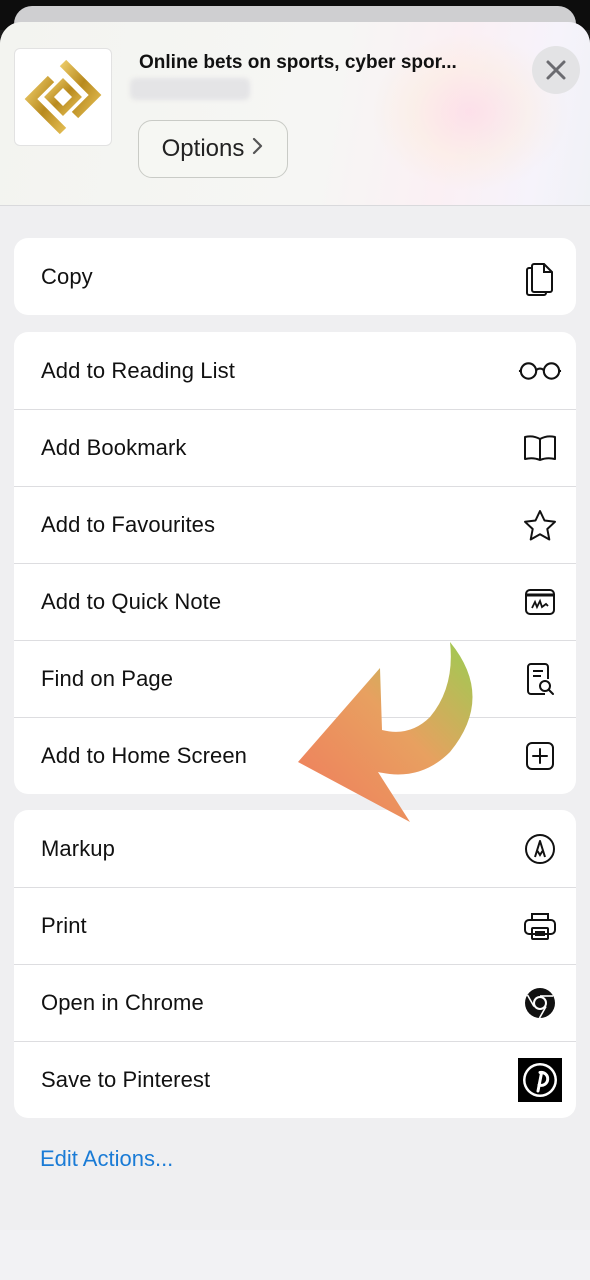  Describe the element at coordinates (540, 602) in the screenshot. I see `quick-note-icon` at that location.